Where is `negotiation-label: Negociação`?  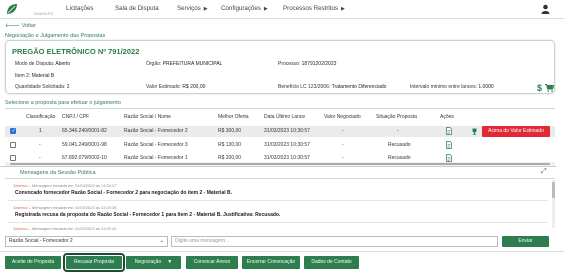
negotiation-label: Negociação is located at coordinates (148, 262).